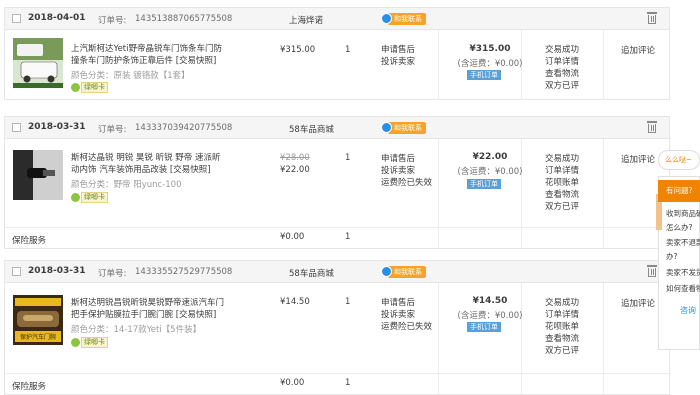  Describe the element at coordinates (126, 185) in the screenshot. I see `product-attributes: 颜色分类：野帝 阳yunc-100` at that location.